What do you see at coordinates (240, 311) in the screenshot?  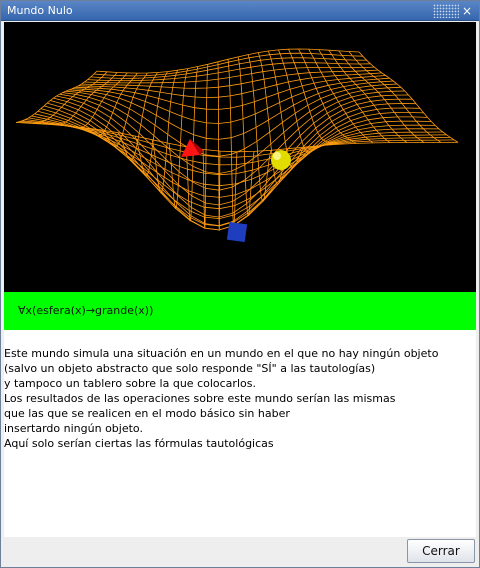 I see `formula-row: ∀x(esfera(x)→grande(x))` at bounding box center [240, 311].